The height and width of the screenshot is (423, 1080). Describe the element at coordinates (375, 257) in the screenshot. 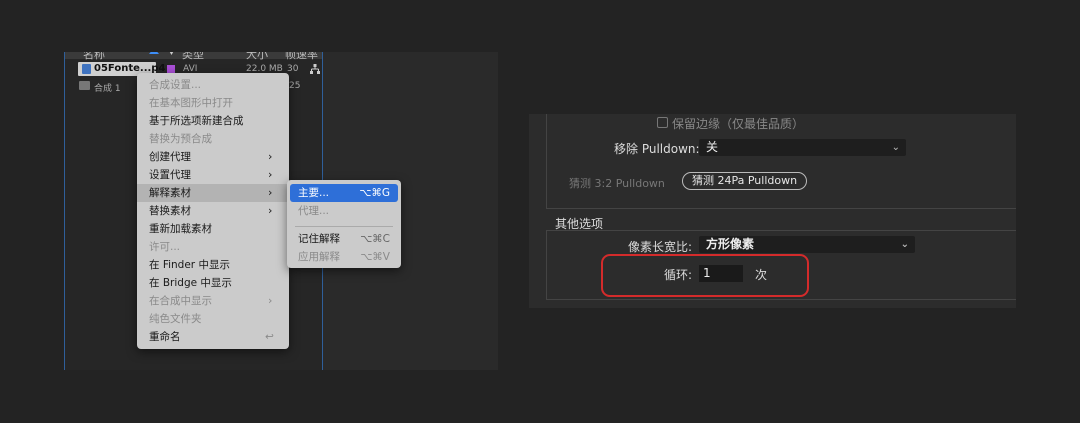

I see `shortcut-label: ⌥⌘V` at that location.